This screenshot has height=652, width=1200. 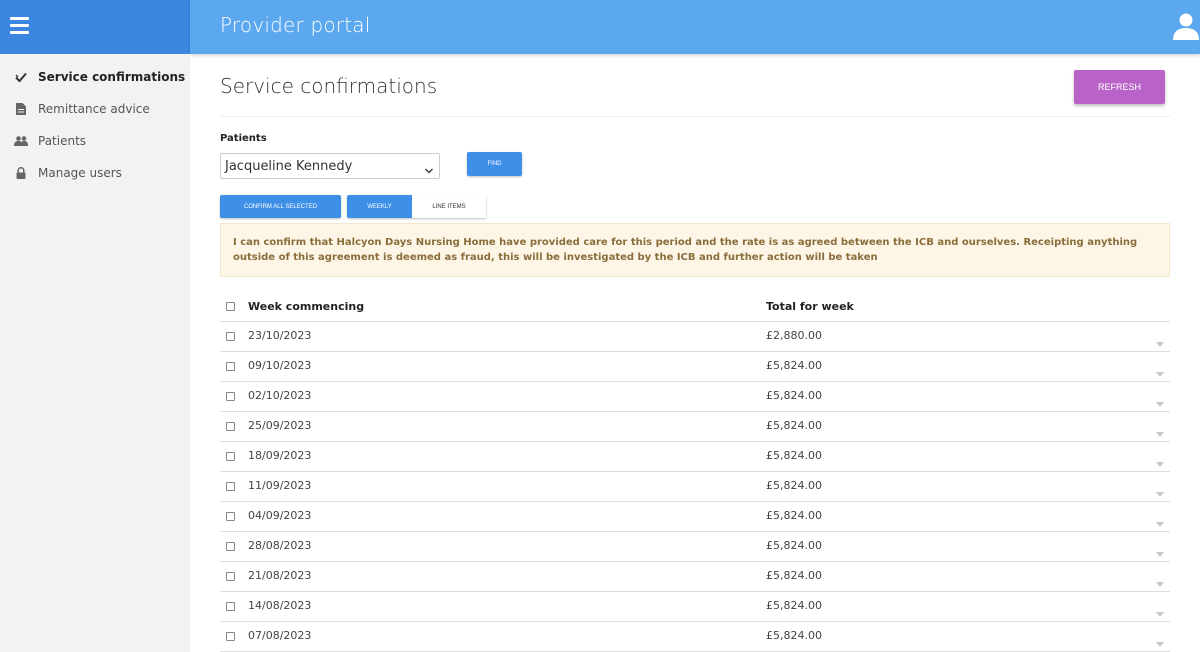 I want to click on week-commencing-cell: 21/08/2023, so click(x=280, y=575).